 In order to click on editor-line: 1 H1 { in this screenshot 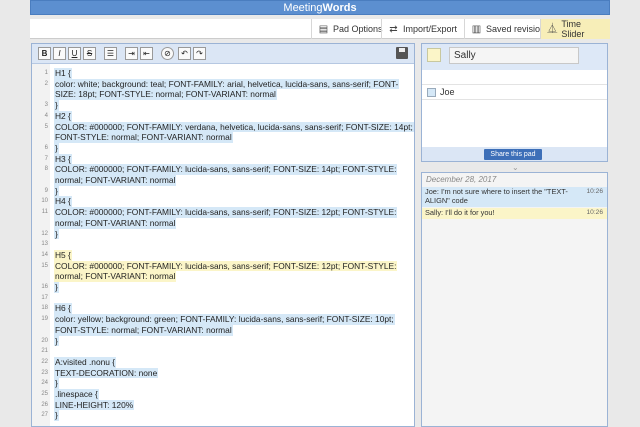, I will do `click(223, 73)`.